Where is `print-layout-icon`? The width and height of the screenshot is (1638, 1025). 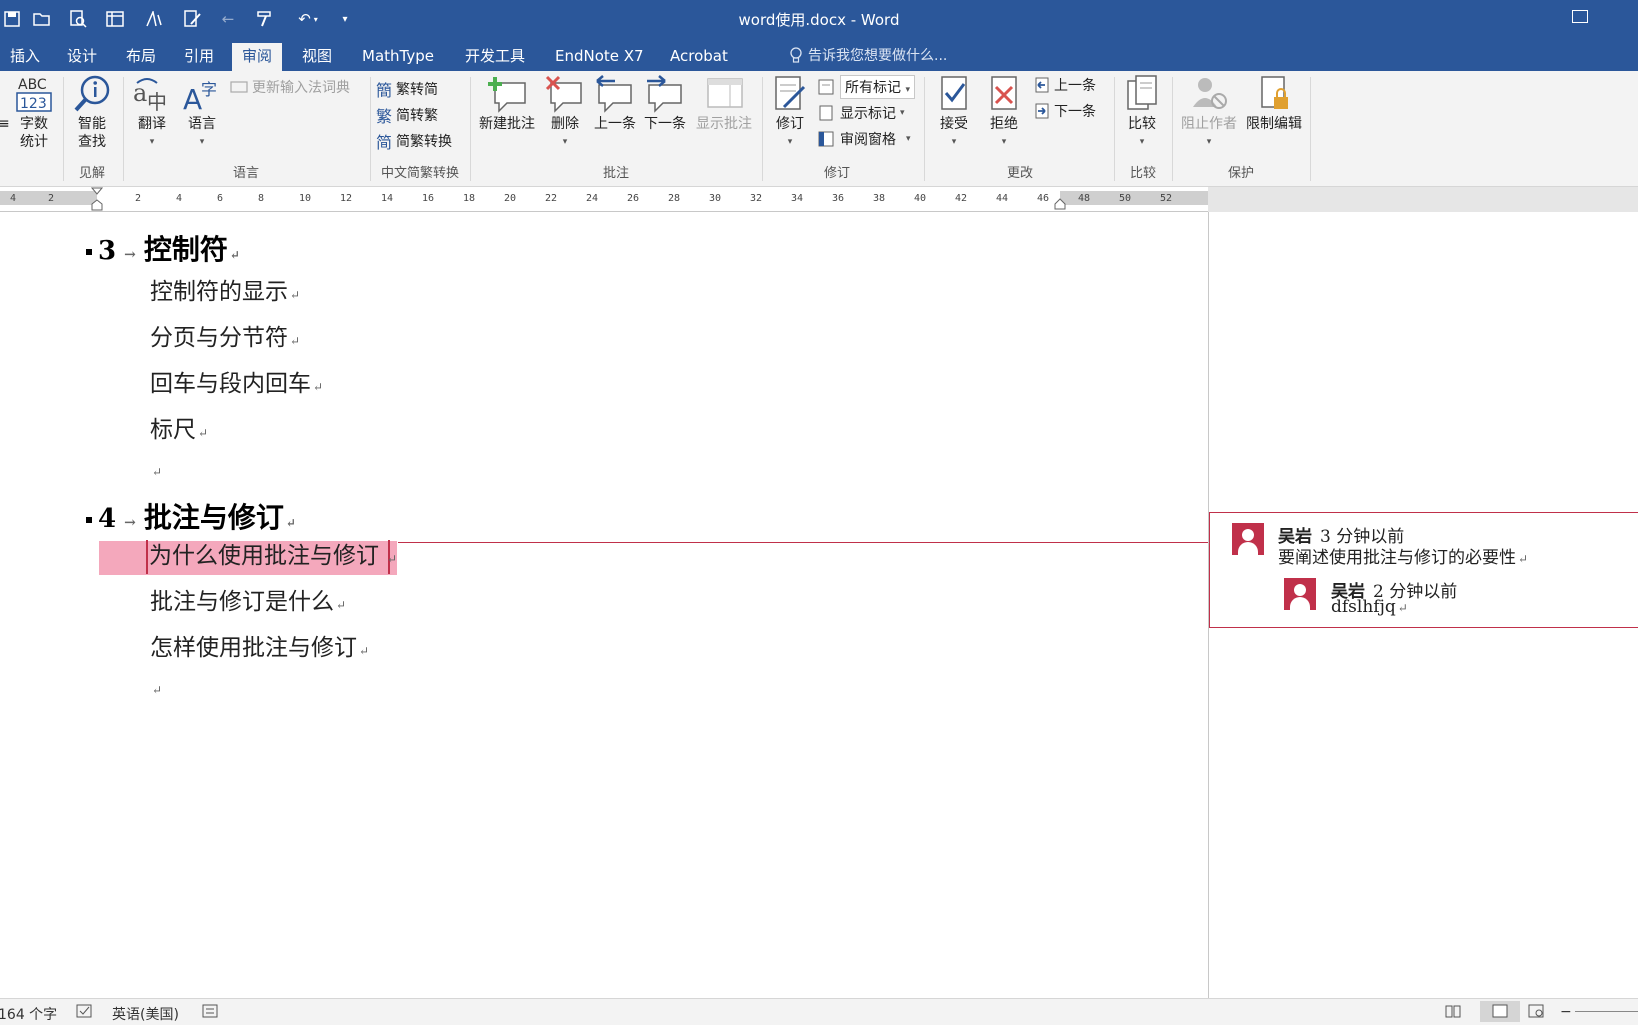
print-layout-icon is located at coordinates (1500, 1011).